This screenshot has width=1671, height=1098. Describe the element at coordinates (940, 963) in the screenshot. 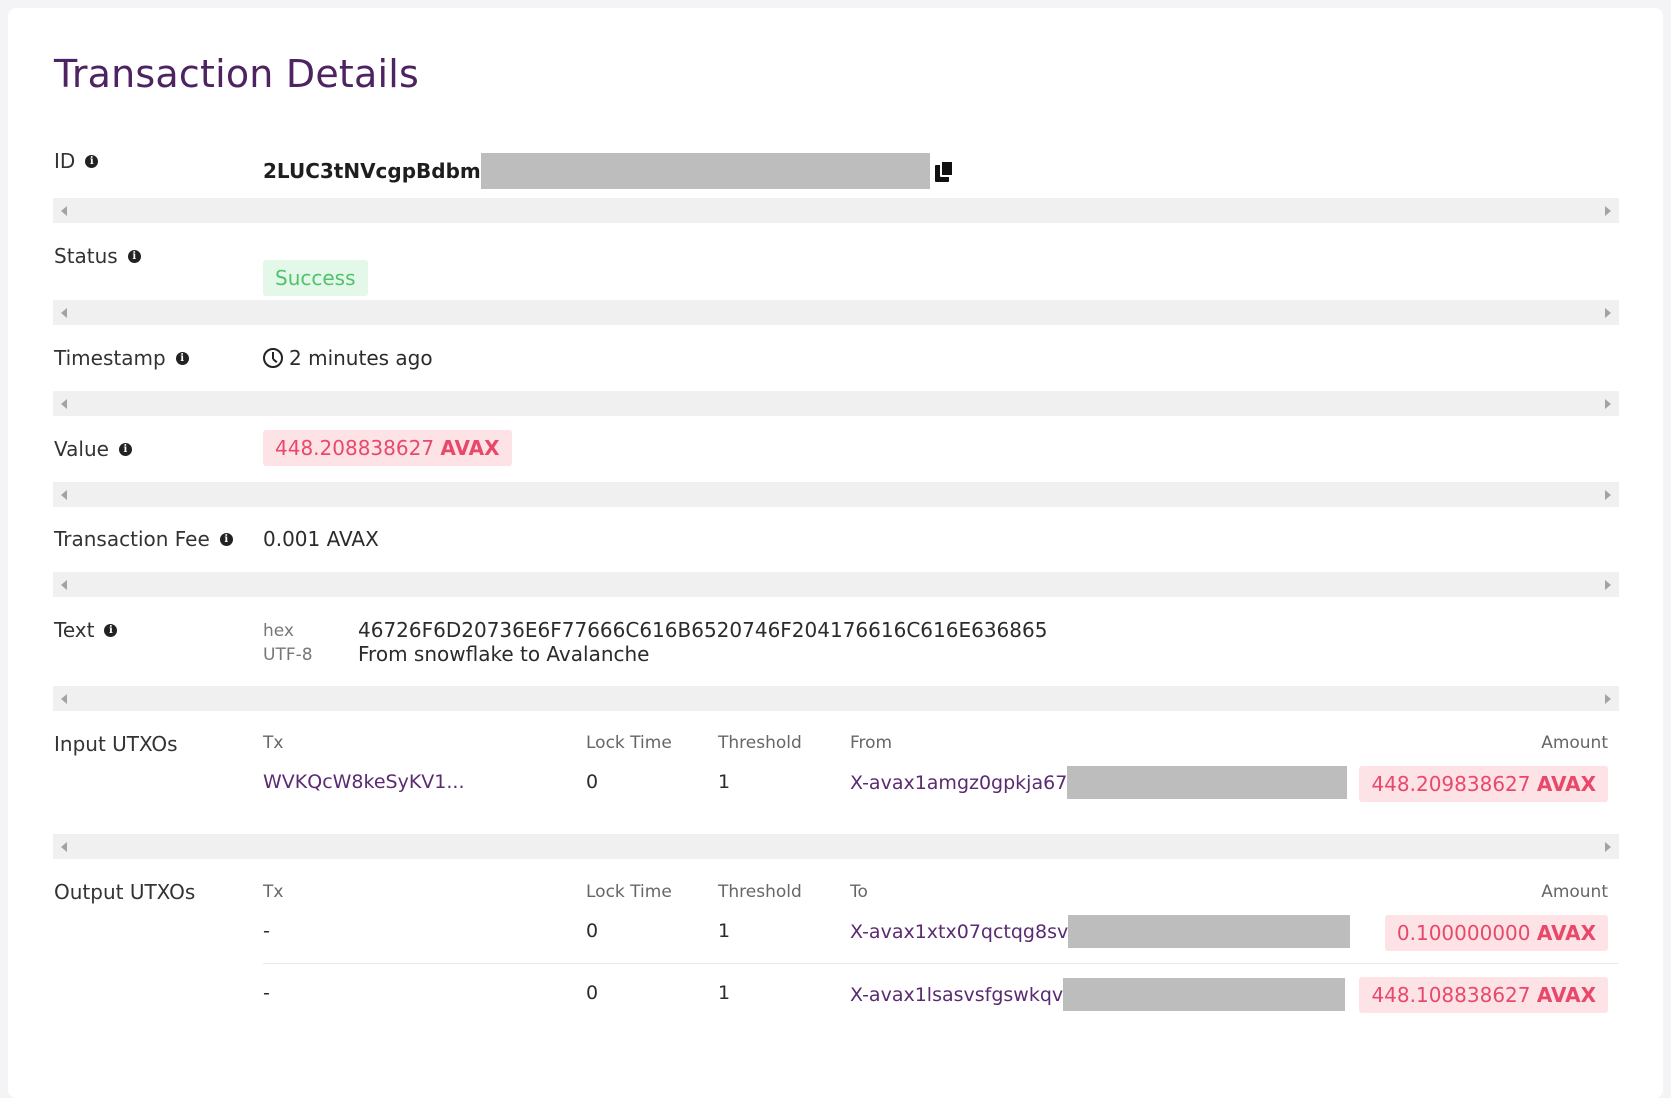

I see `row-divider` at that location.